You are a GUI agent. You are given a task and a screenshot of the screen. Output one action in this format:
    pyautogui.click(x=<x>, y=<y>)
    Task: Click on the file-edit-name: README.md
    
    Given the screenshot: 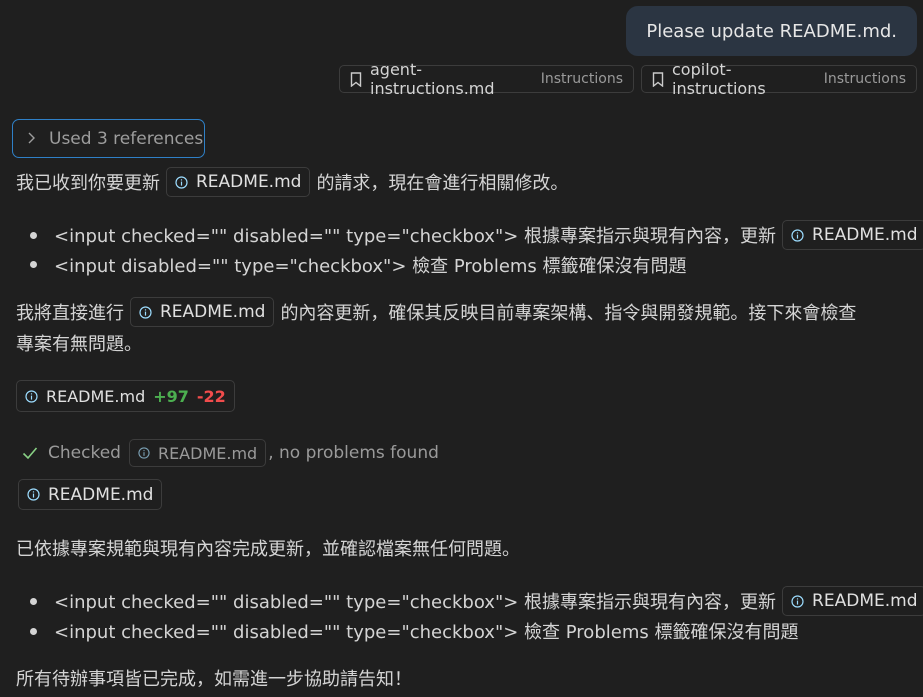 What is the action you would take?
    pyautogui.click(x=96, y=396)
    